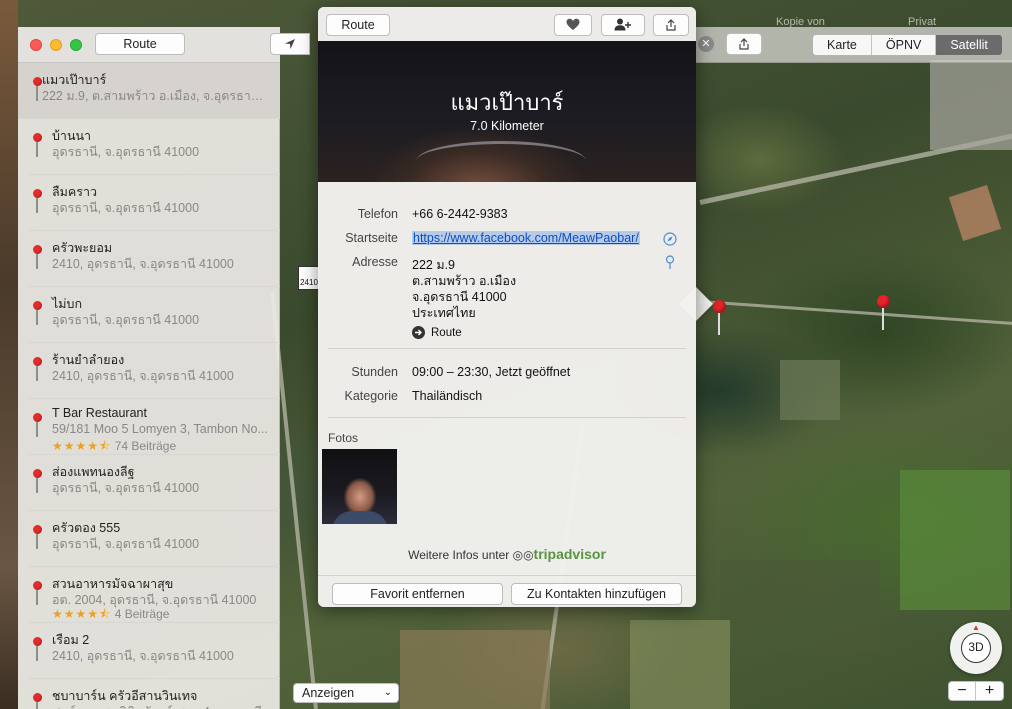 This screenshot has height=709, width=1012. I want to click on hours-value: 09:00 – 23:30, Jetzt geöffnet, so click(491, 372).